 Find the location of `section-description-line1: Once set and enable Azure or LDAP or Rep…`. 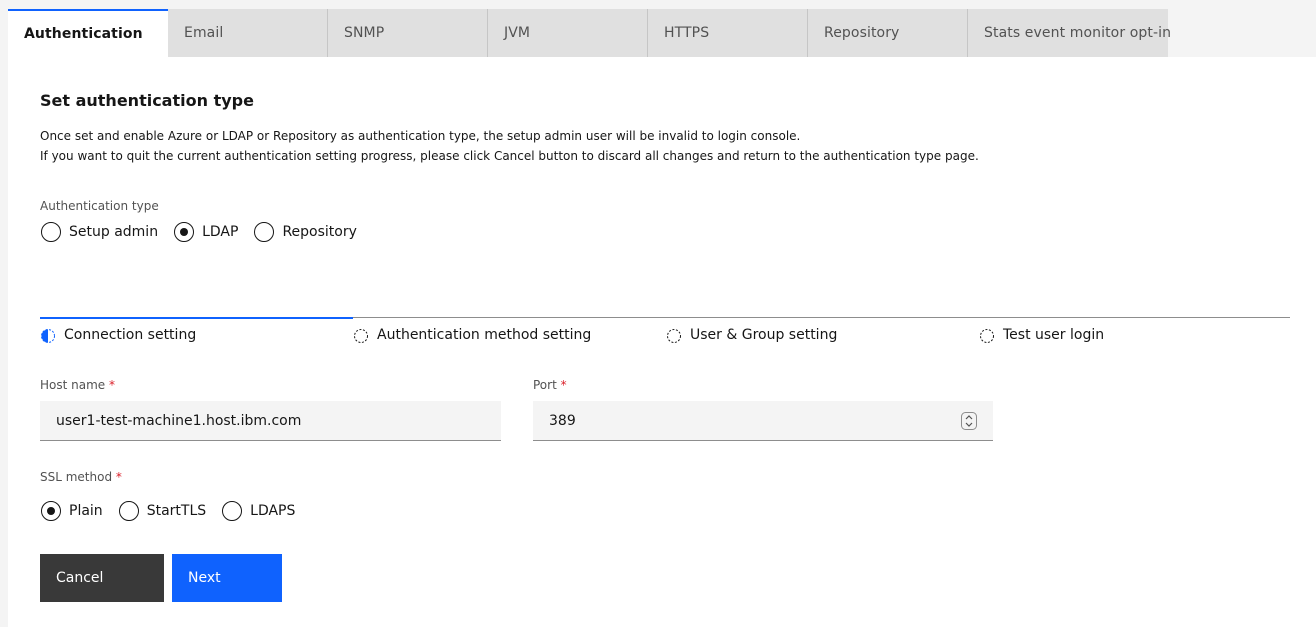

section-description-line1: Once set and enable Azure or LDAP or Rep… is located at coordinates (420, 136).